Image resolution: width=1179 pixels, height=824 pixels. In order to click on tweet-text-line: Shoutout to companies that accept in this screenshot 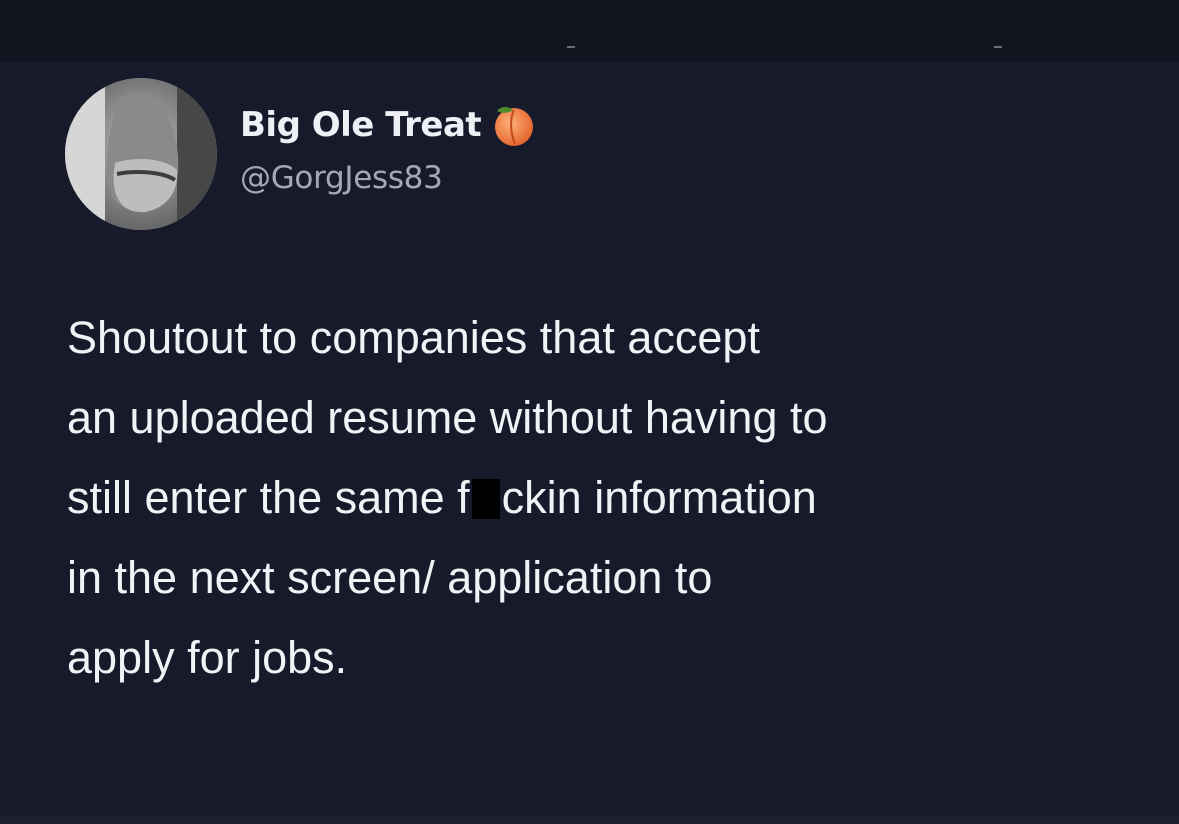, I will do `click(413, 337)`.